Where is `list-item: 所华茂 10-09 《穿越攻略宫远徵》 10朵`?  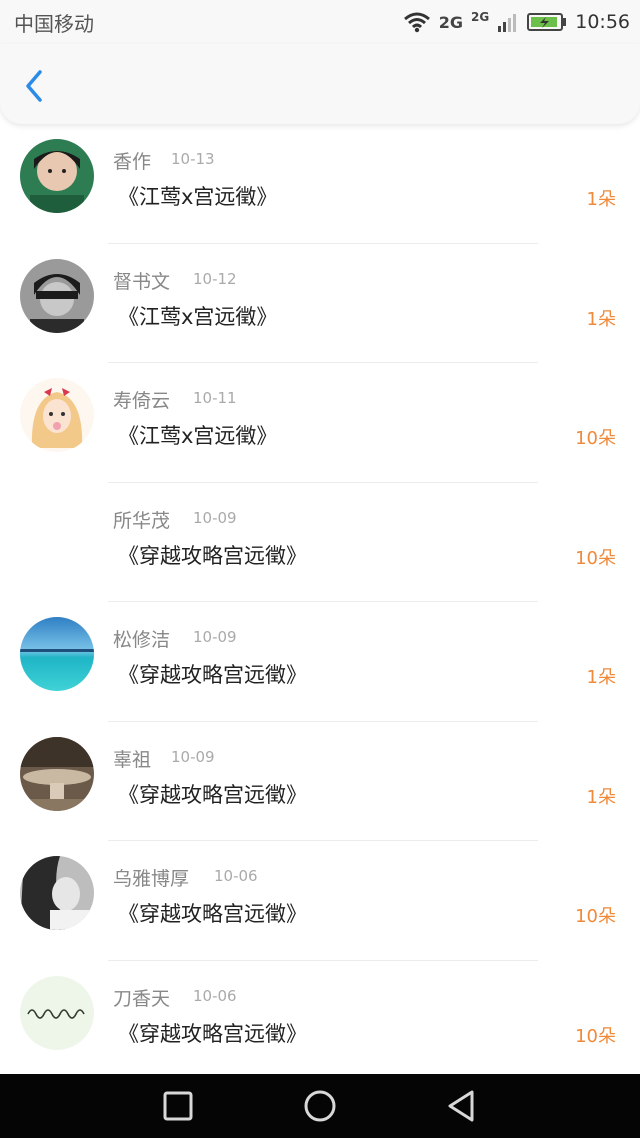
list-item: 所华茂 10-09 《穿越攻略宫远徵》 10朵 is located at coordinates (320, 542).